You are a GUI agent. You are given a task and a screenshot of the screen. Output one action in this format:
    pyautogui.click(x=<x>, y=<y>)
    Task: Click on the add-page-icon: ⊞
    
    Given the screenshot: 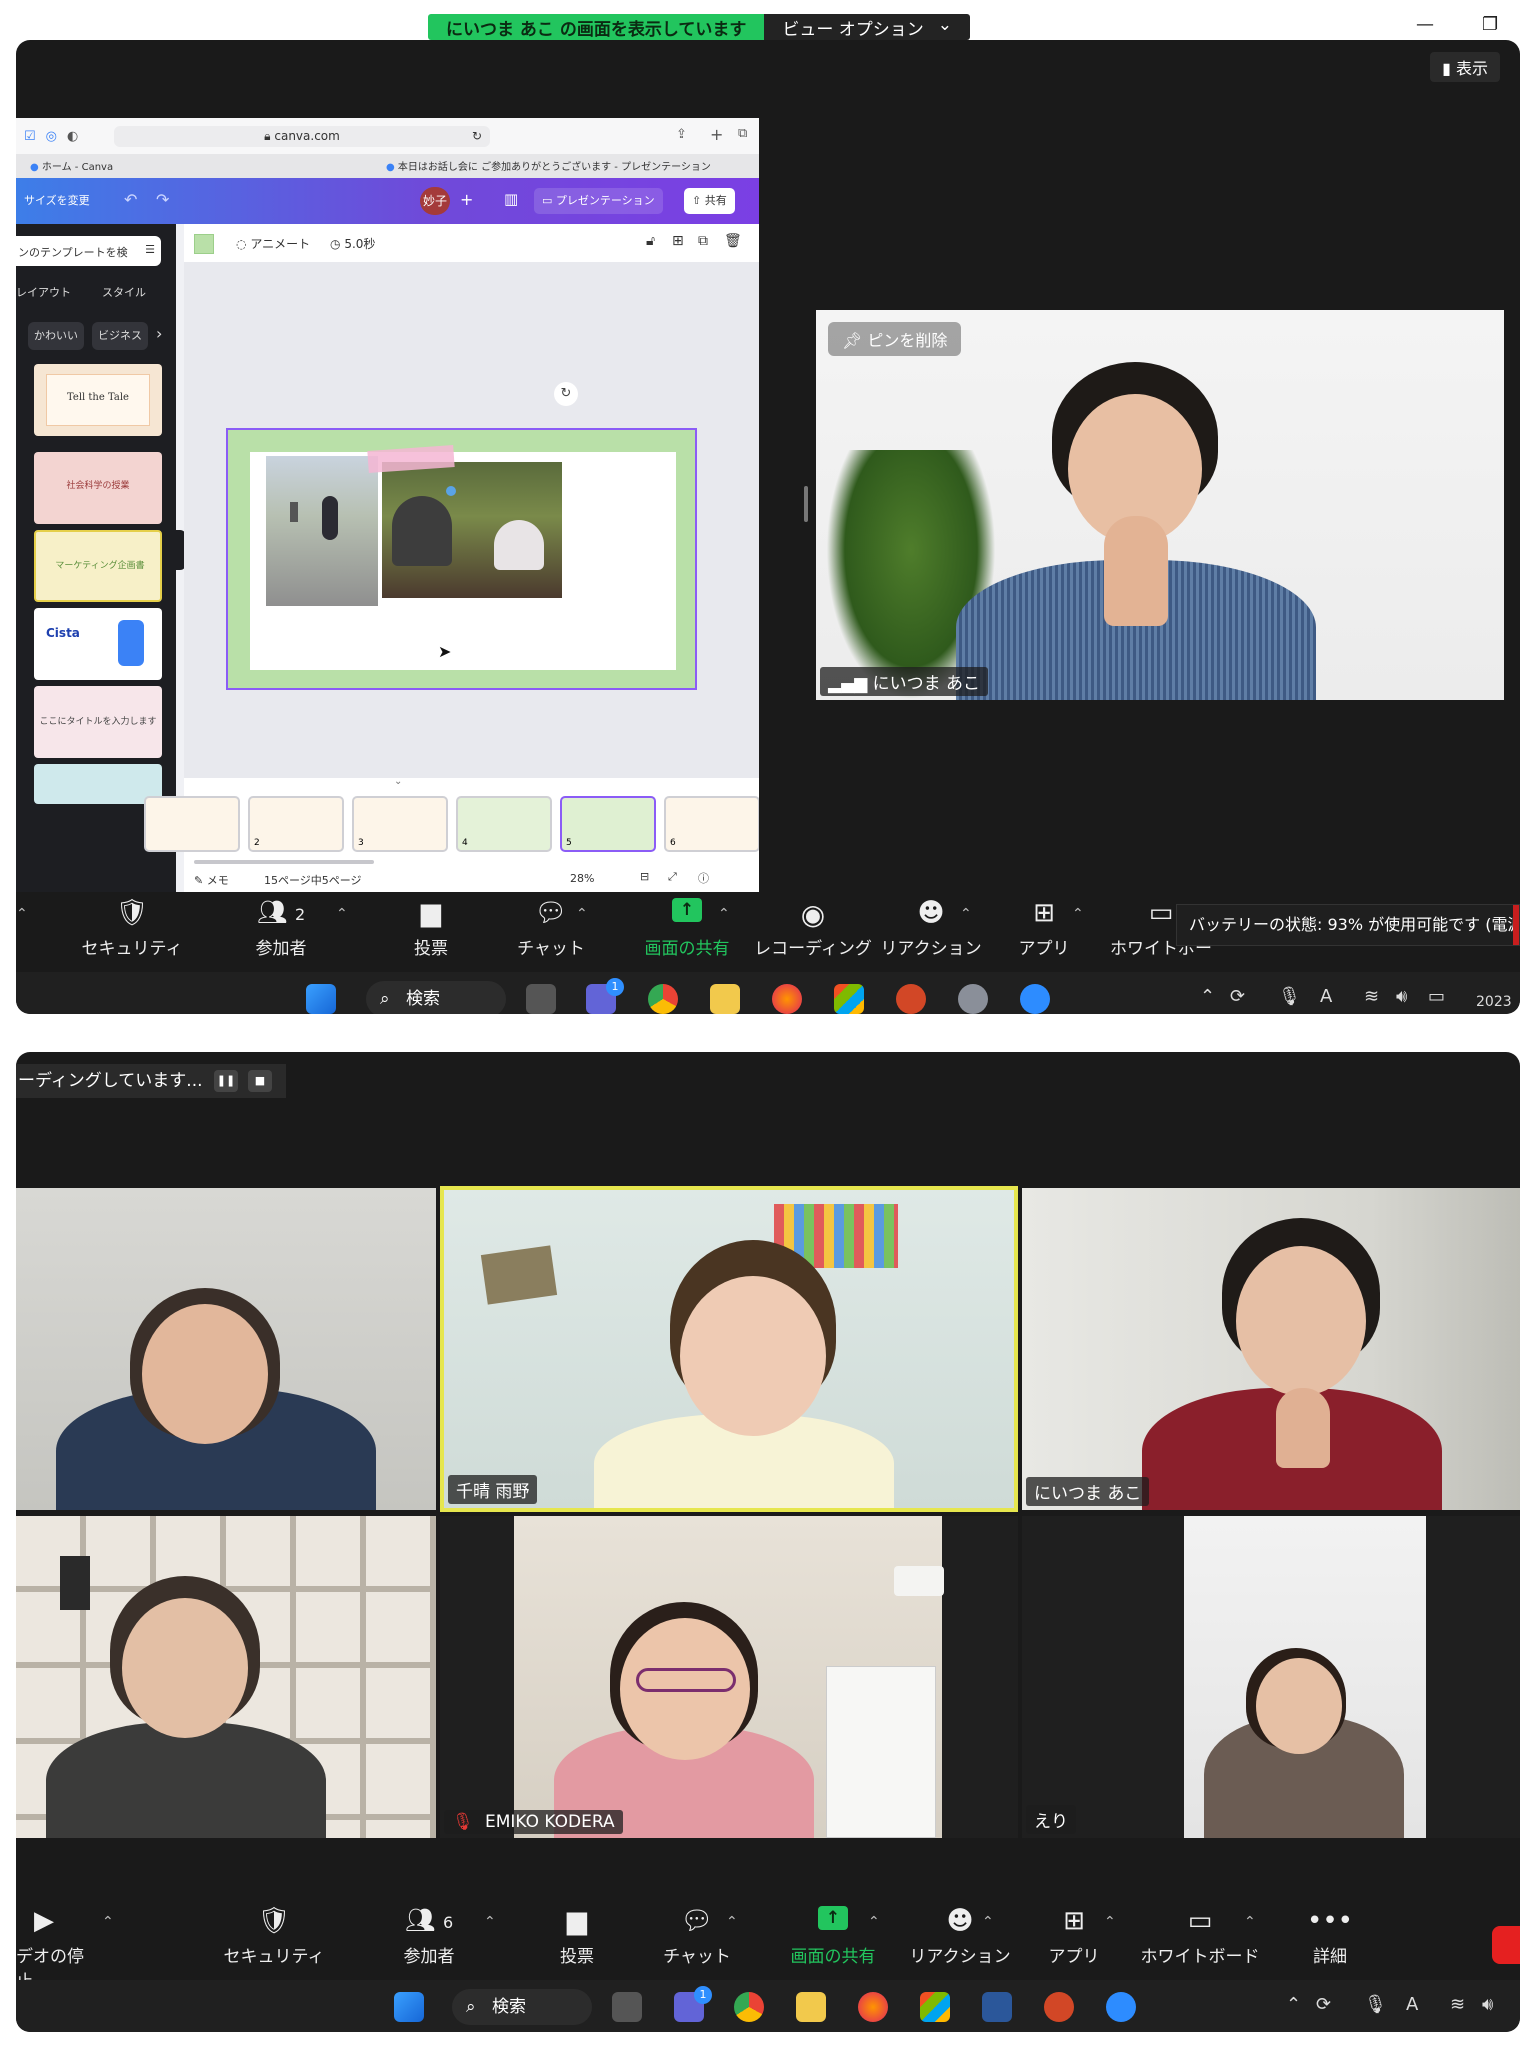 What is the action you would take?
    pyautogui.click(x=678, y=241)
    